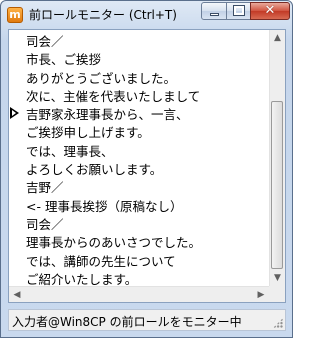 The height and width of the screenshot is (338, 320). Describe the element at coordinates (70, 151) in the screenshot. I see `transcript-line: では、理事長、` at that location.